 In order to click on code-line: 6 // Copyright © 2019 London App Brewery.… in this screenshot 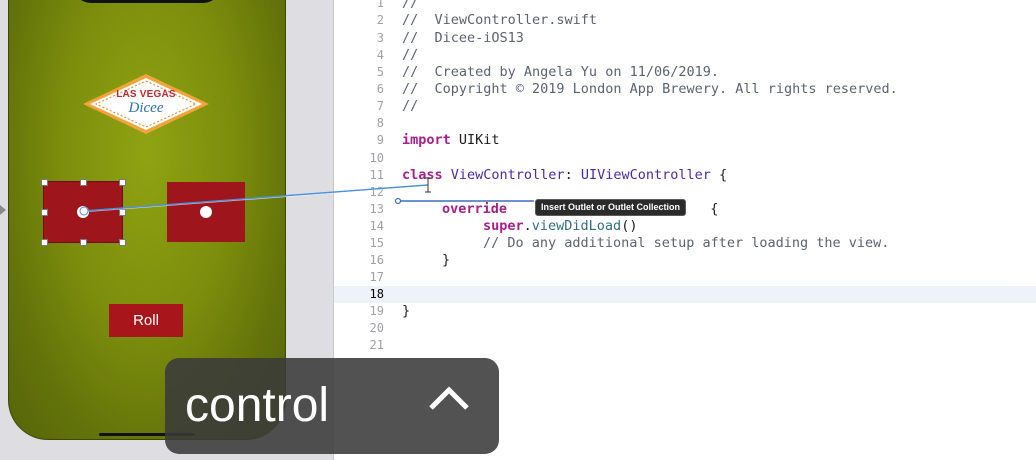, I will do `click(685, 89)`.